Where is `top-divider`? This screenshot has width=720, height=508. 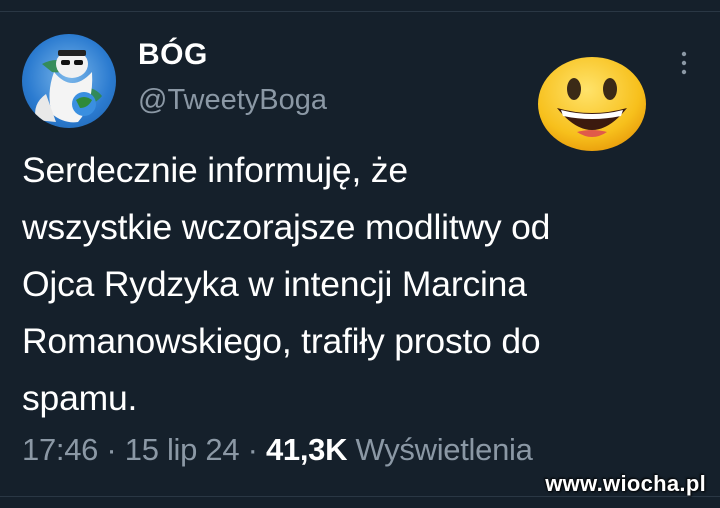
top-divider is located at coordinates (360, 11).